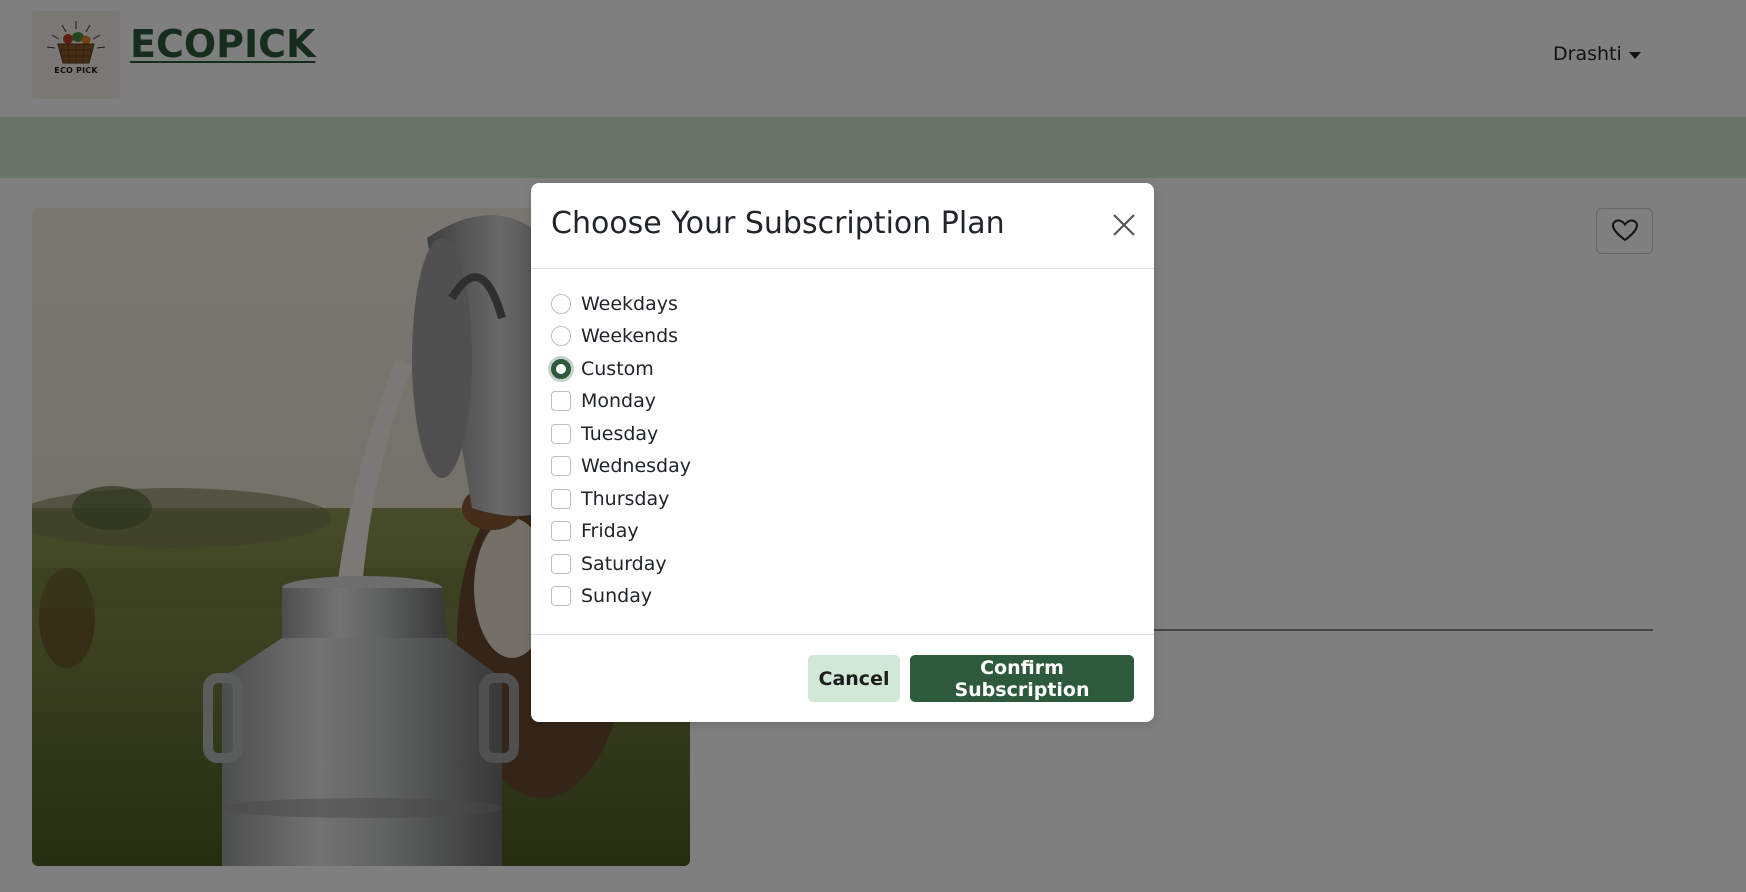 The image size is (1746, 892). Describe the element at coordinates (561, 531) in the screenshot. I see `checkbox-friday` at that location.